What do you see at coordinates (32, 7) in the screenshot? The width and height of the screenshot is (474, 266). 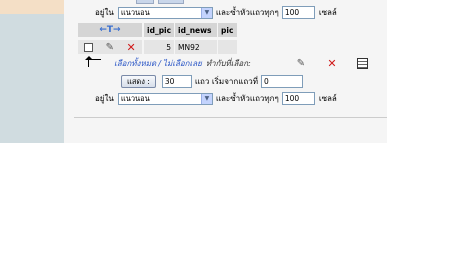 I see `sidebar-header-strip` at bounding box center [32, 7].